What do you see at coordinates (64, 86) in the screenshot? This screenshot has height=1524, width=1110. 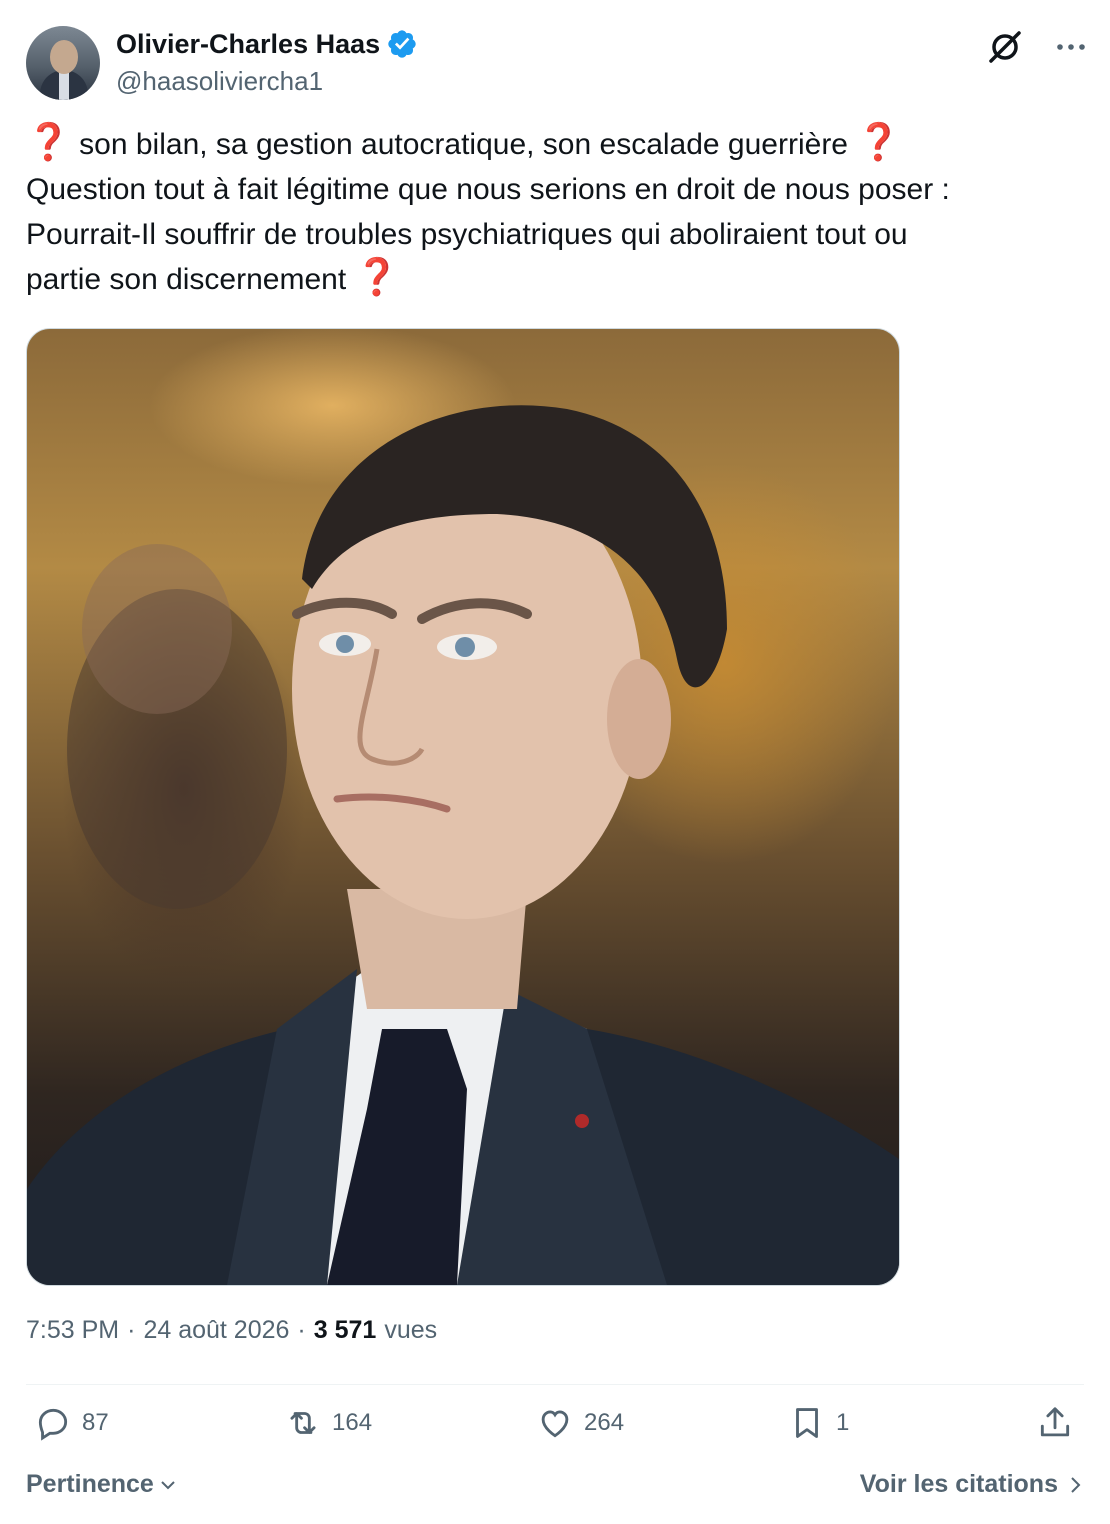 I see `avatar-shirt` at bounding box center [64, 86].